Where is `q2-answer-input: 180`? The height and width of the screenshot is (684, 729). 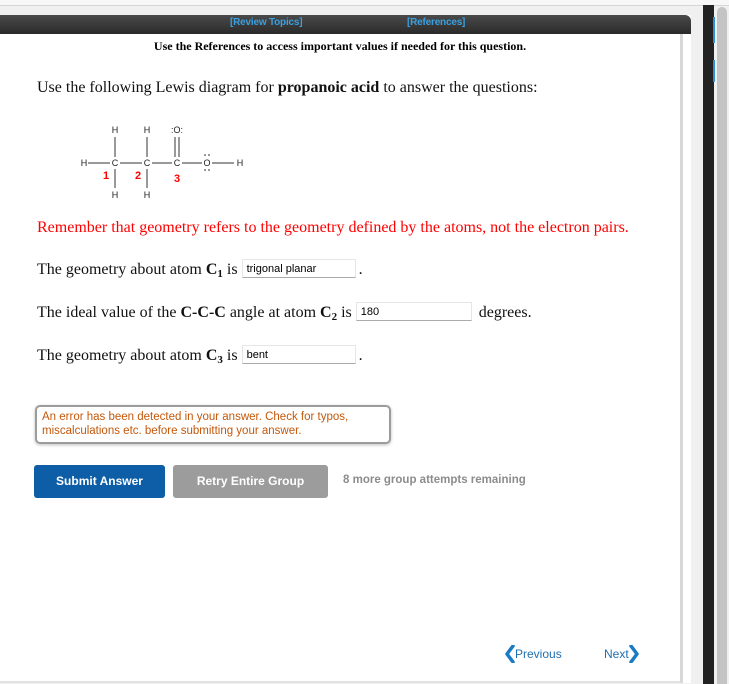 q2-answer-input: 180 is located at coordinates (413, 311).